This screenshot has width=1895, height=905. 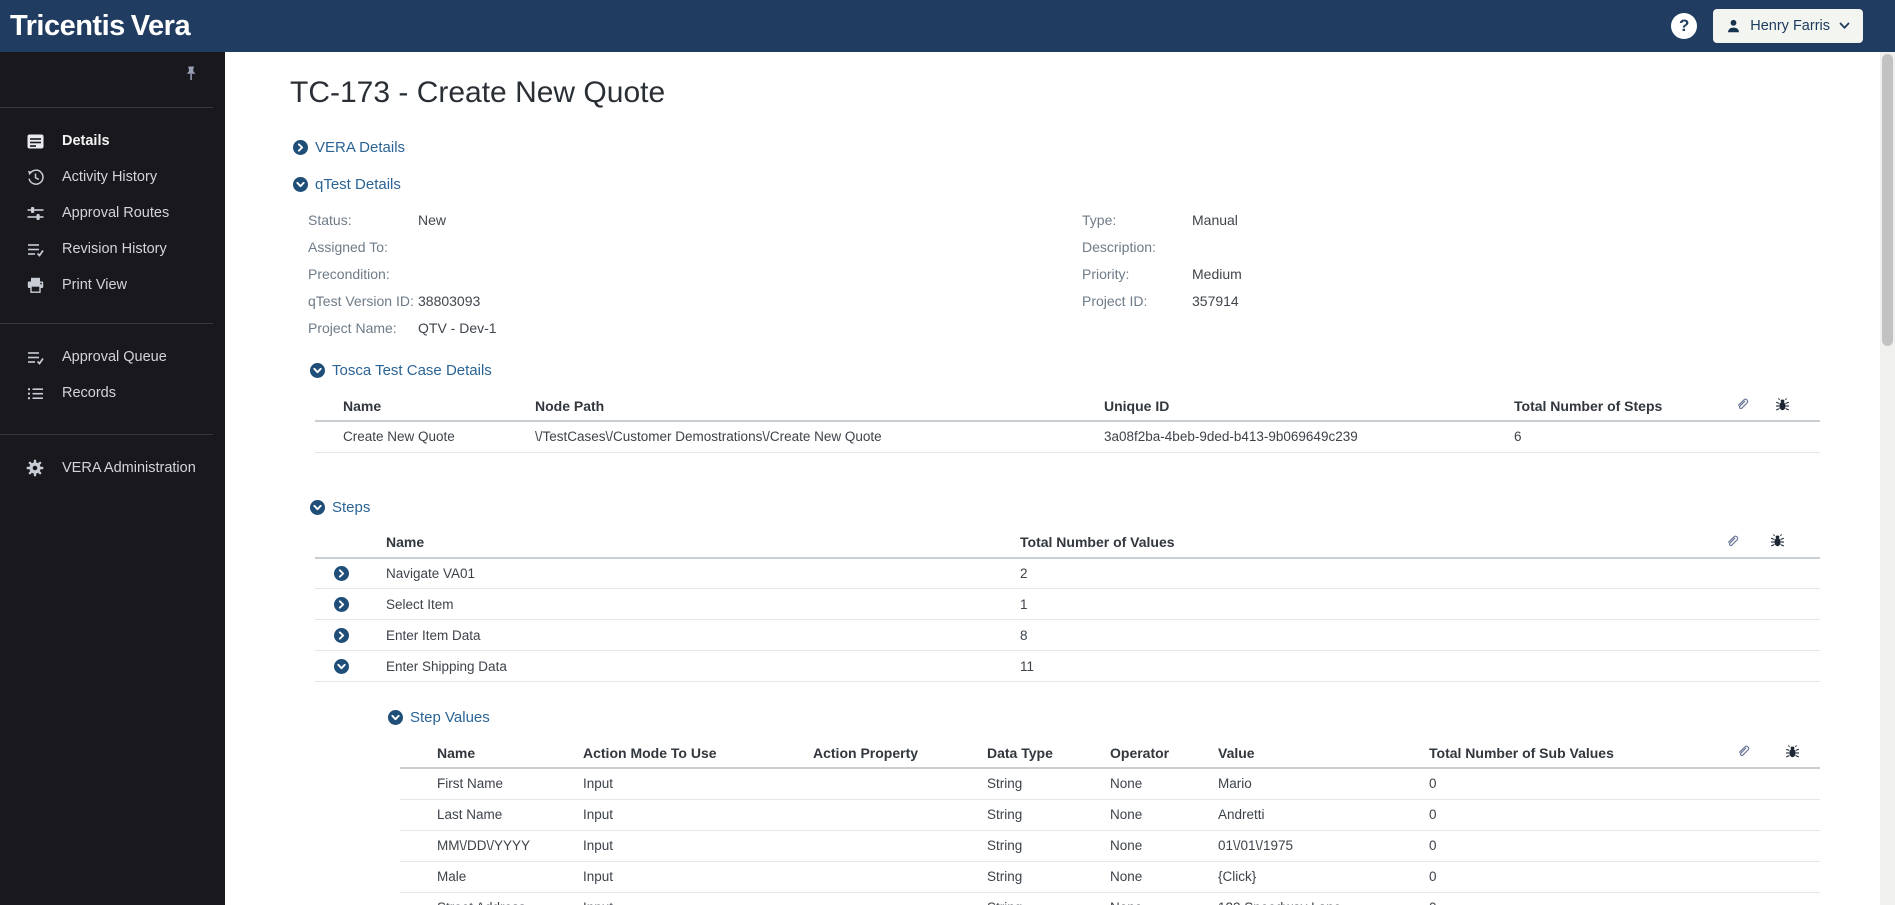 I want to click on field-value-project-name: QTV - Dev-1, so click(x=457, y=327).